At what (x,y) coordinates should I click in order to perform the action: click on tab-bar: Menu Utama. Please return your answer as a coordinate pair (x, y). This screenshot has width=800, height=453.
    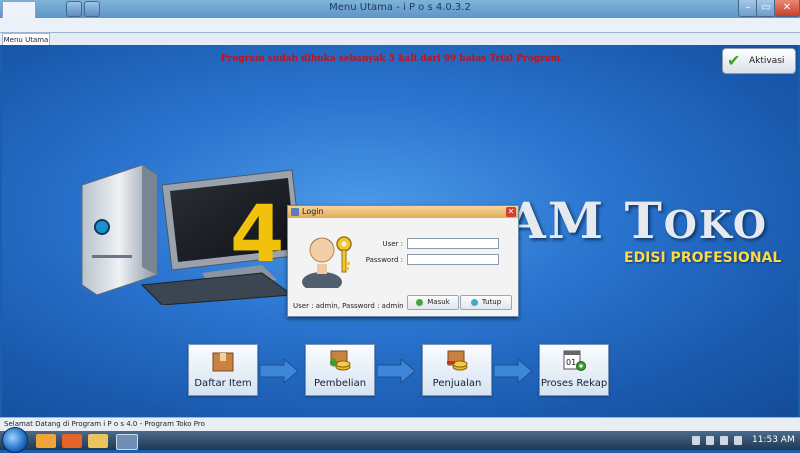
    Looking at the image, I should click on (400, 39).